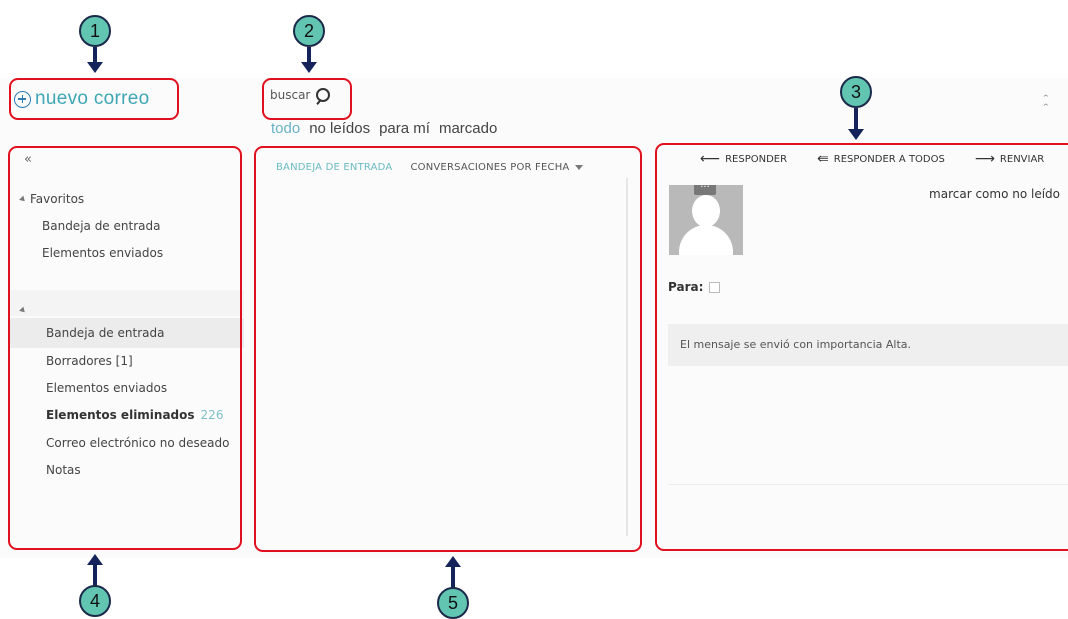 The height and width of the screenshot is (619, 1068). Describe the element at coordinates (1046, 103) in the screenshot. I see `collapse-header-icon: ⌃ ⌃` at that location.